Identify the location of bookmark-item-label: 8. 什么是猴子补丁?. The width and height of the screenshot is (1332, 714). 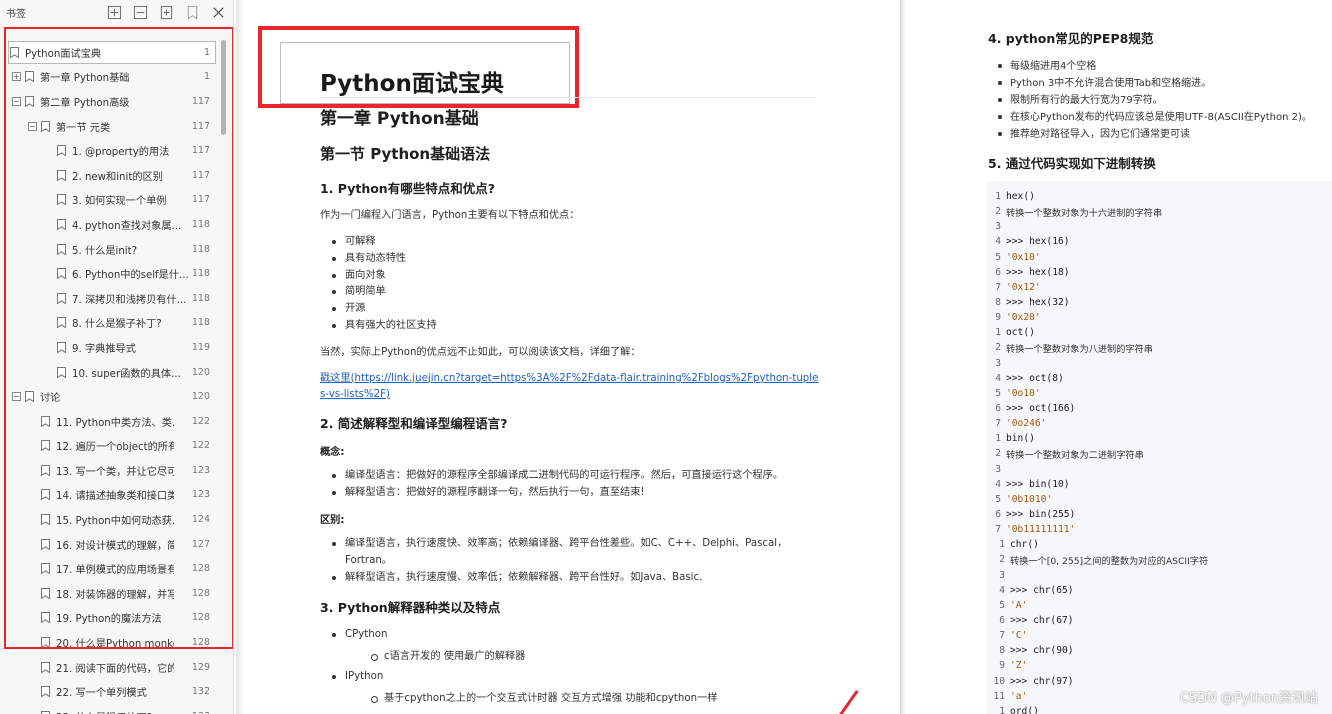
(117, 325).